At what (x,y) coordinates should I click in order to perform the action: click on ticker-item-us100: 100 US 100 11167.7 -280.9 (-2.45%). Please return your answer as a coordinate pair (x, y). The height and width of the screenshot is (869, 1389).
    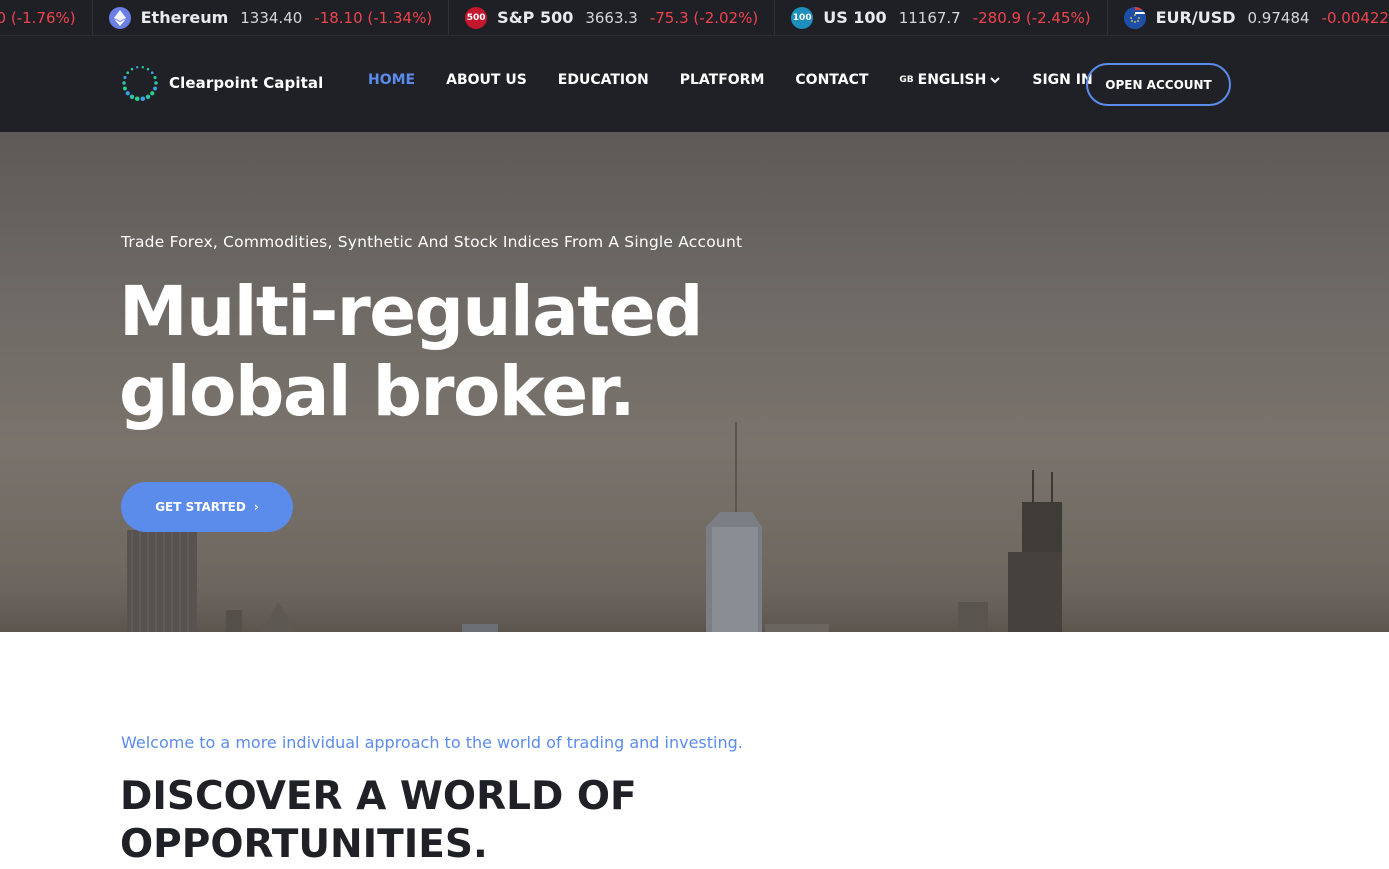
    Looking at the image, I should click on (941, 17).